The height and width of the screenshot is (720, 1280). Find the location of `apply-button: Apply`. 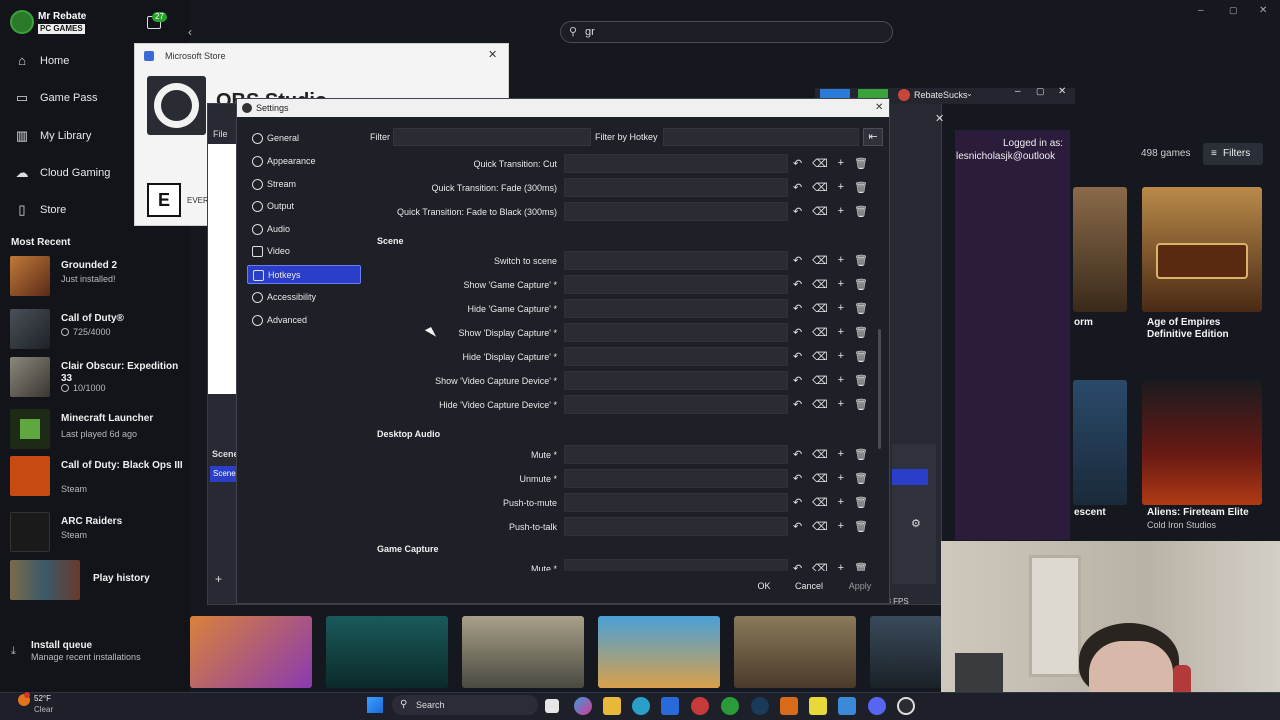

apply-button: Apply is located at coordinates (860, 586).